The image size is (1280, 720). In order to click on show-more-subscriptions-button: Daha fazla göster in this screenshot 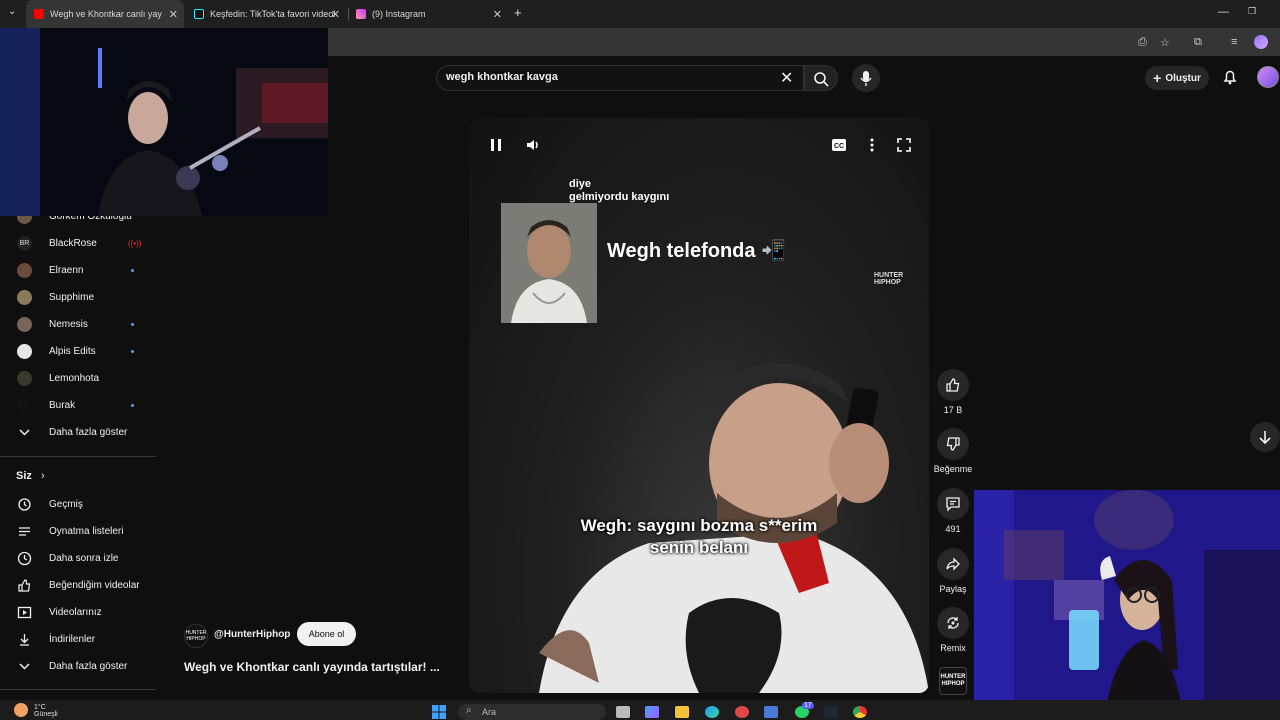, I will do `click(78, 432)`.